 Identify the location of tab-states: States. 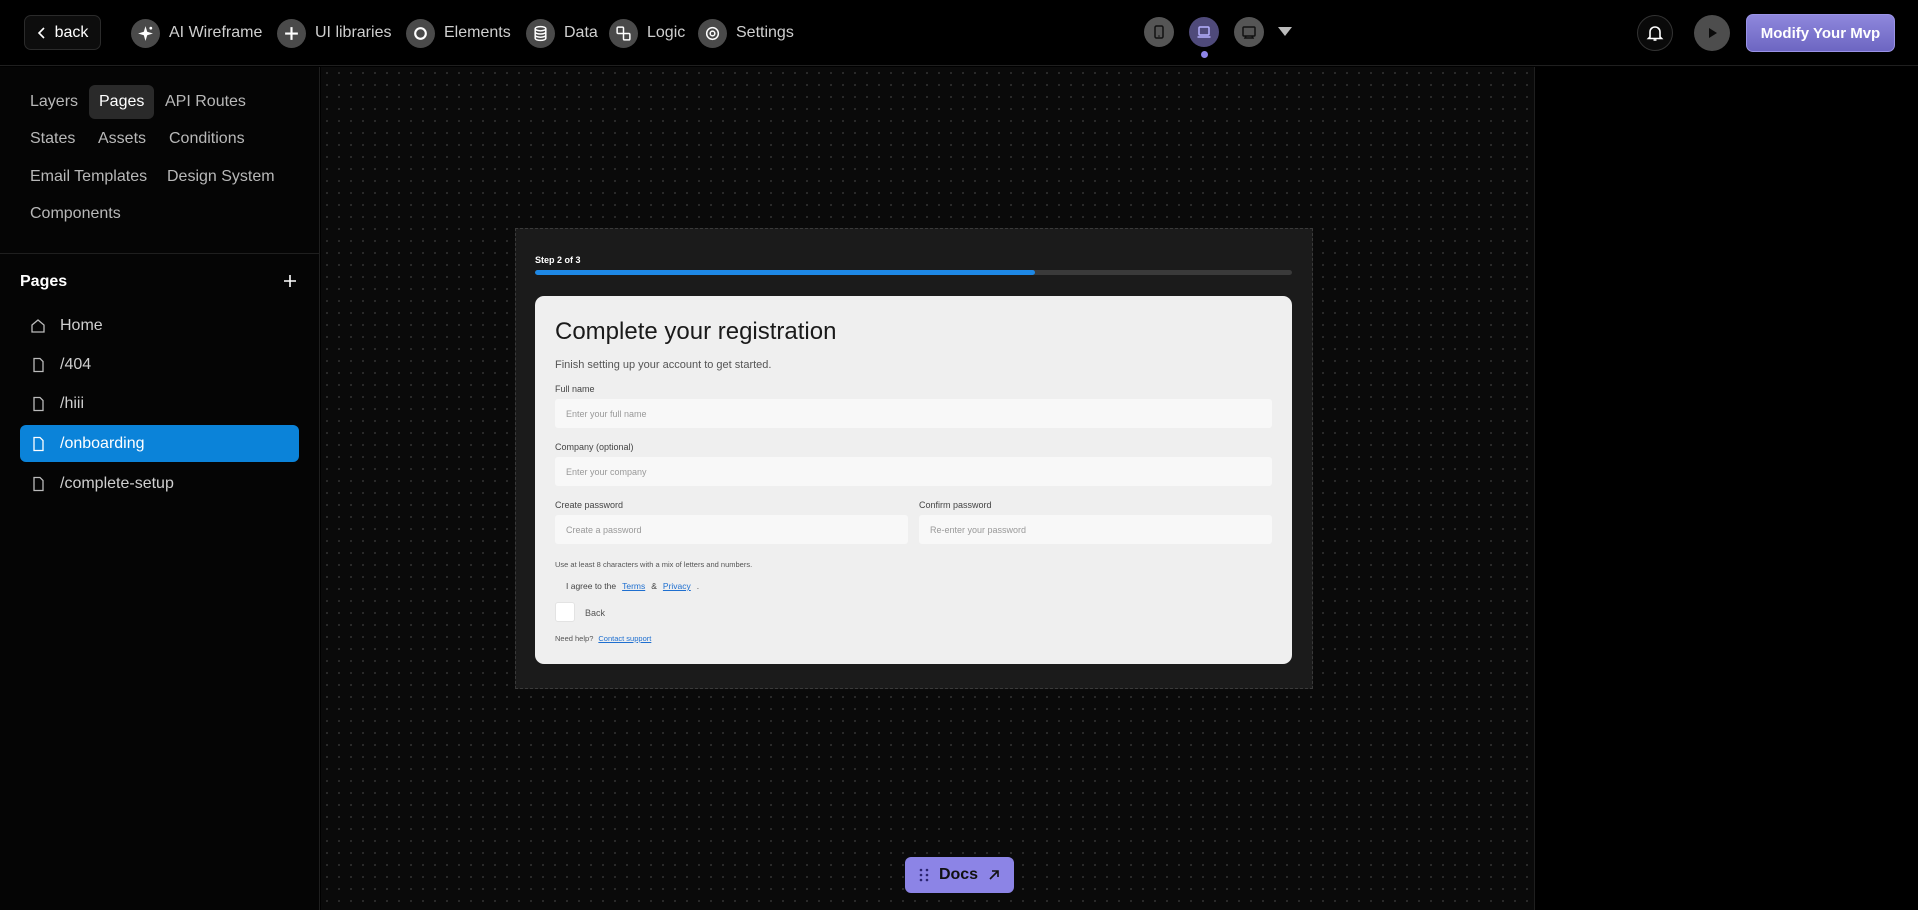
(52, 139).